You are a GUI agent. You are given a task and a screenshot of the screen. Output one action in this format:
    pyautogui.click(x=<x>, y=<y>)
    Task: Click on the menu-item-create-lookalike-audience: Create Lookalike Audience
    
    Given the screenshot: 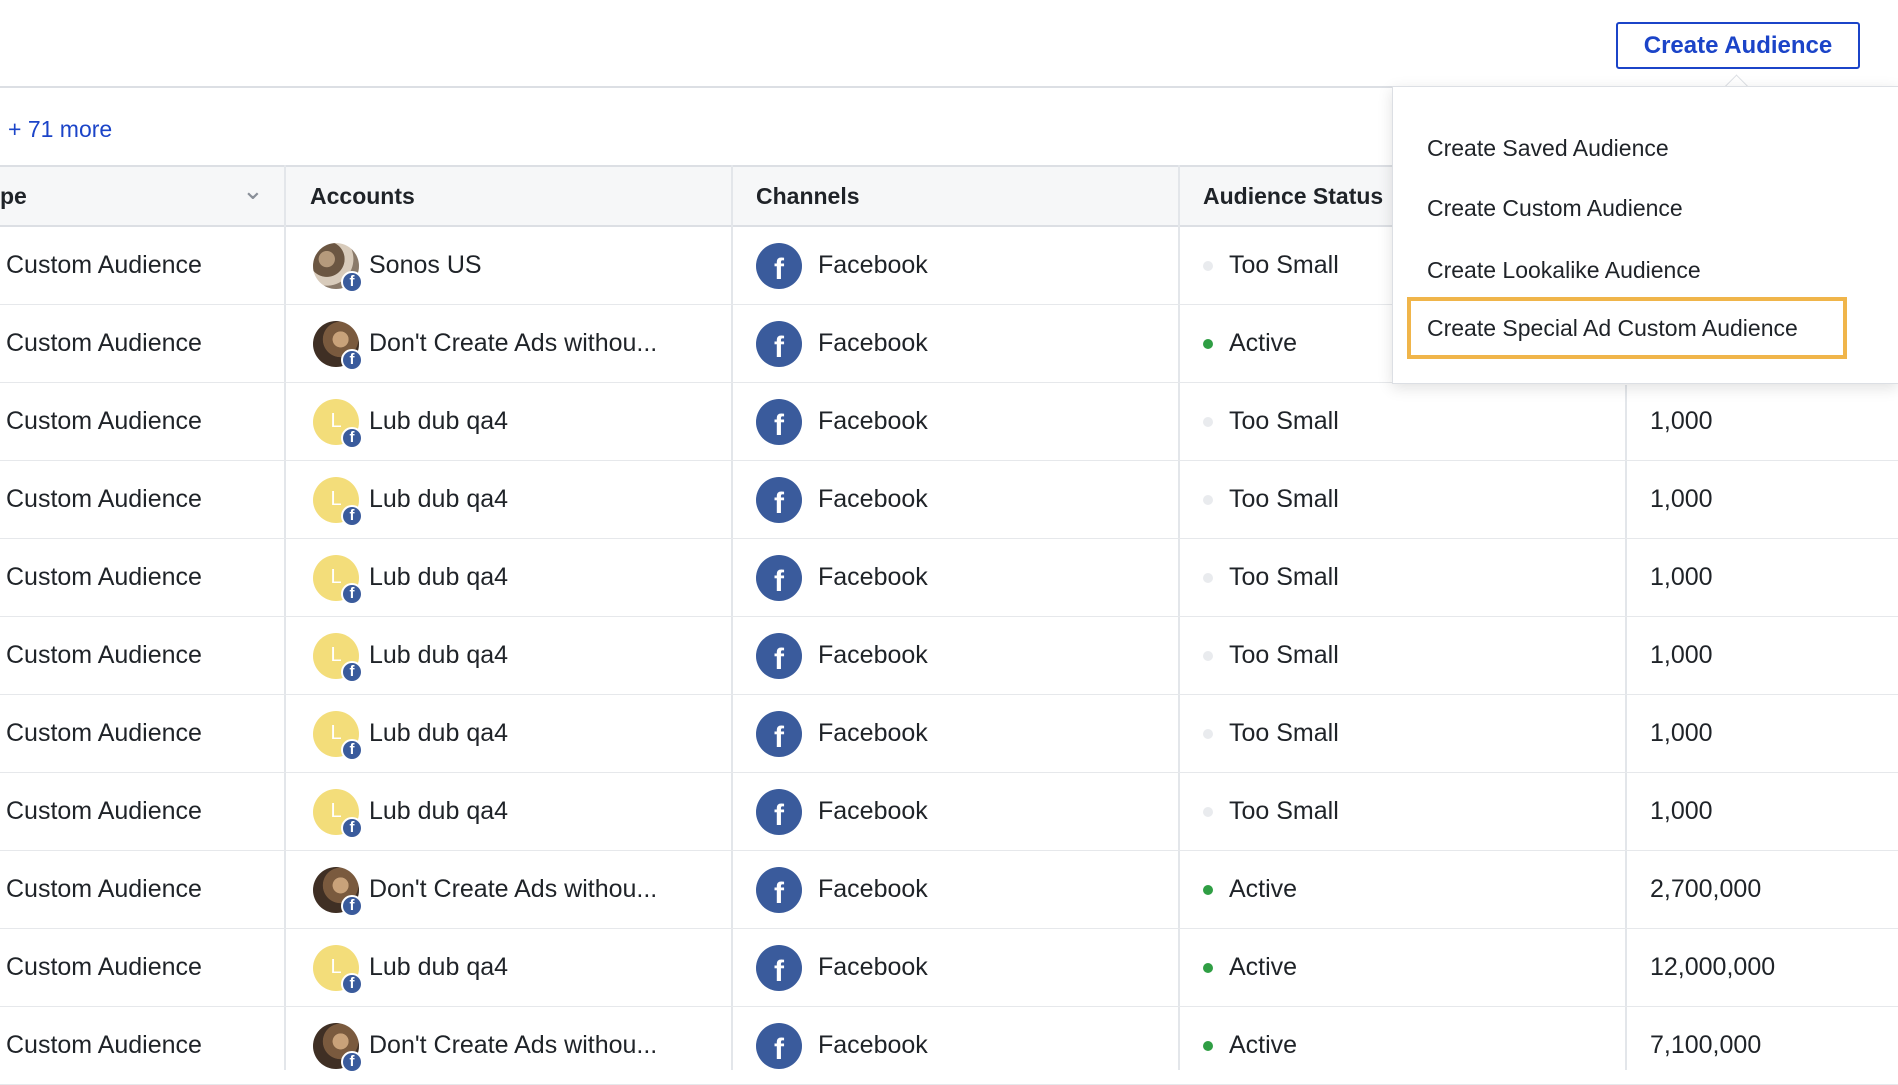 What is the action you would take?
    pyautogui.click(x=1564, y=270)
    